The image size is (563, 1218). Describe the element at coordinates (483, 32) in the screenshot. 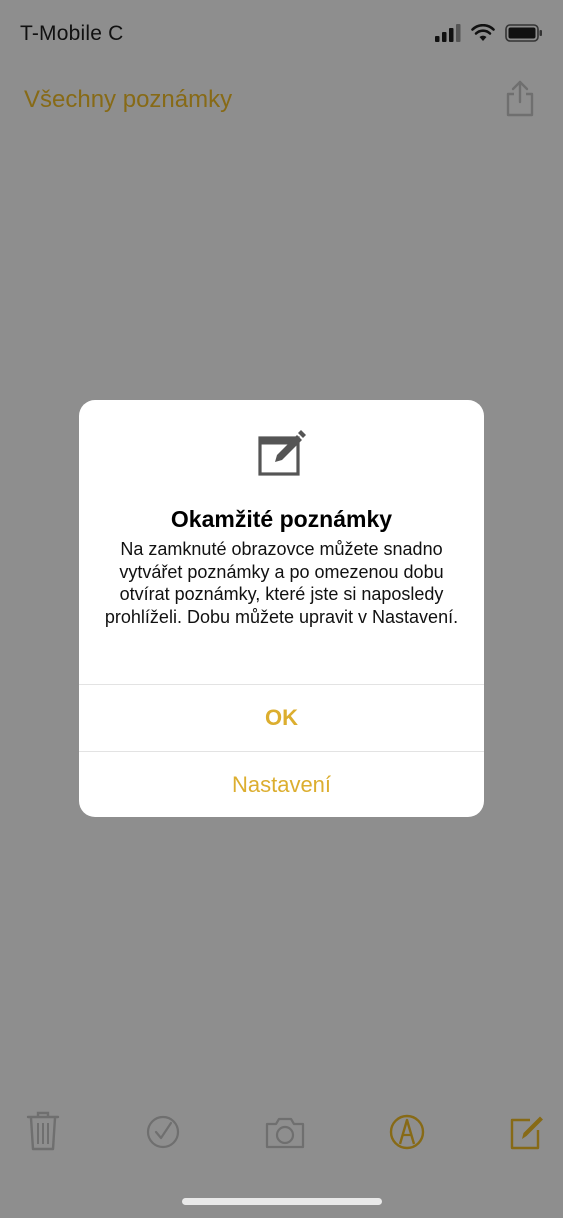

I see `wifi-icon` at that location.